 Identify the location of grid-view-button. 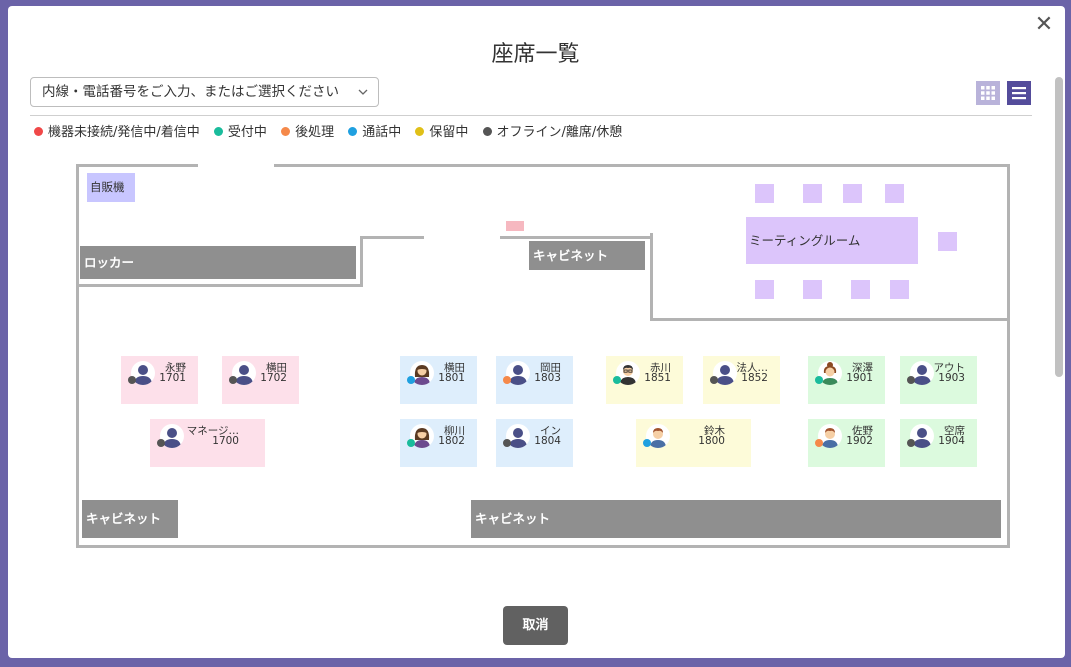
(988, 93).